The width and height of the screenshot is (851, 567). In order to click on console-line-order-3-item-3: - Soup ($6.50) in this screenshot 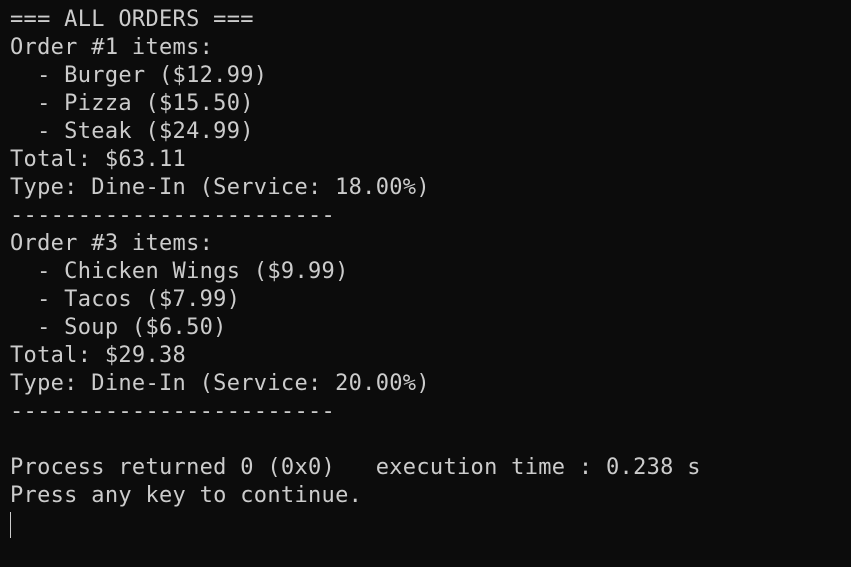, I will do `click(118, 327)`.